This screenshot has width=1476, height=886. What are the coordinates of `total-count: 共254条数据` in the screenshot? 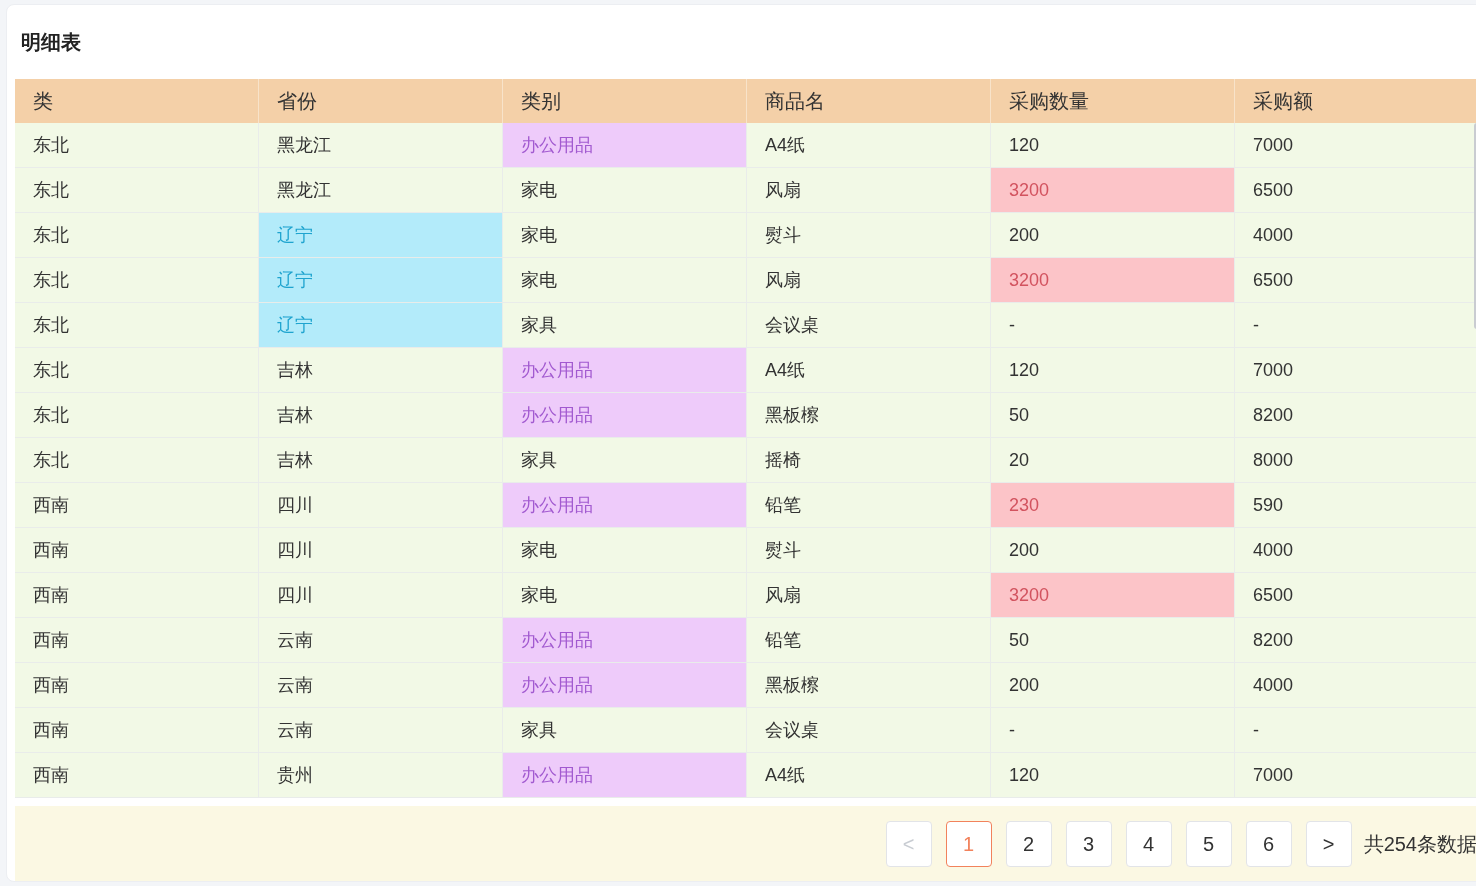 It's located at (1419, 844).